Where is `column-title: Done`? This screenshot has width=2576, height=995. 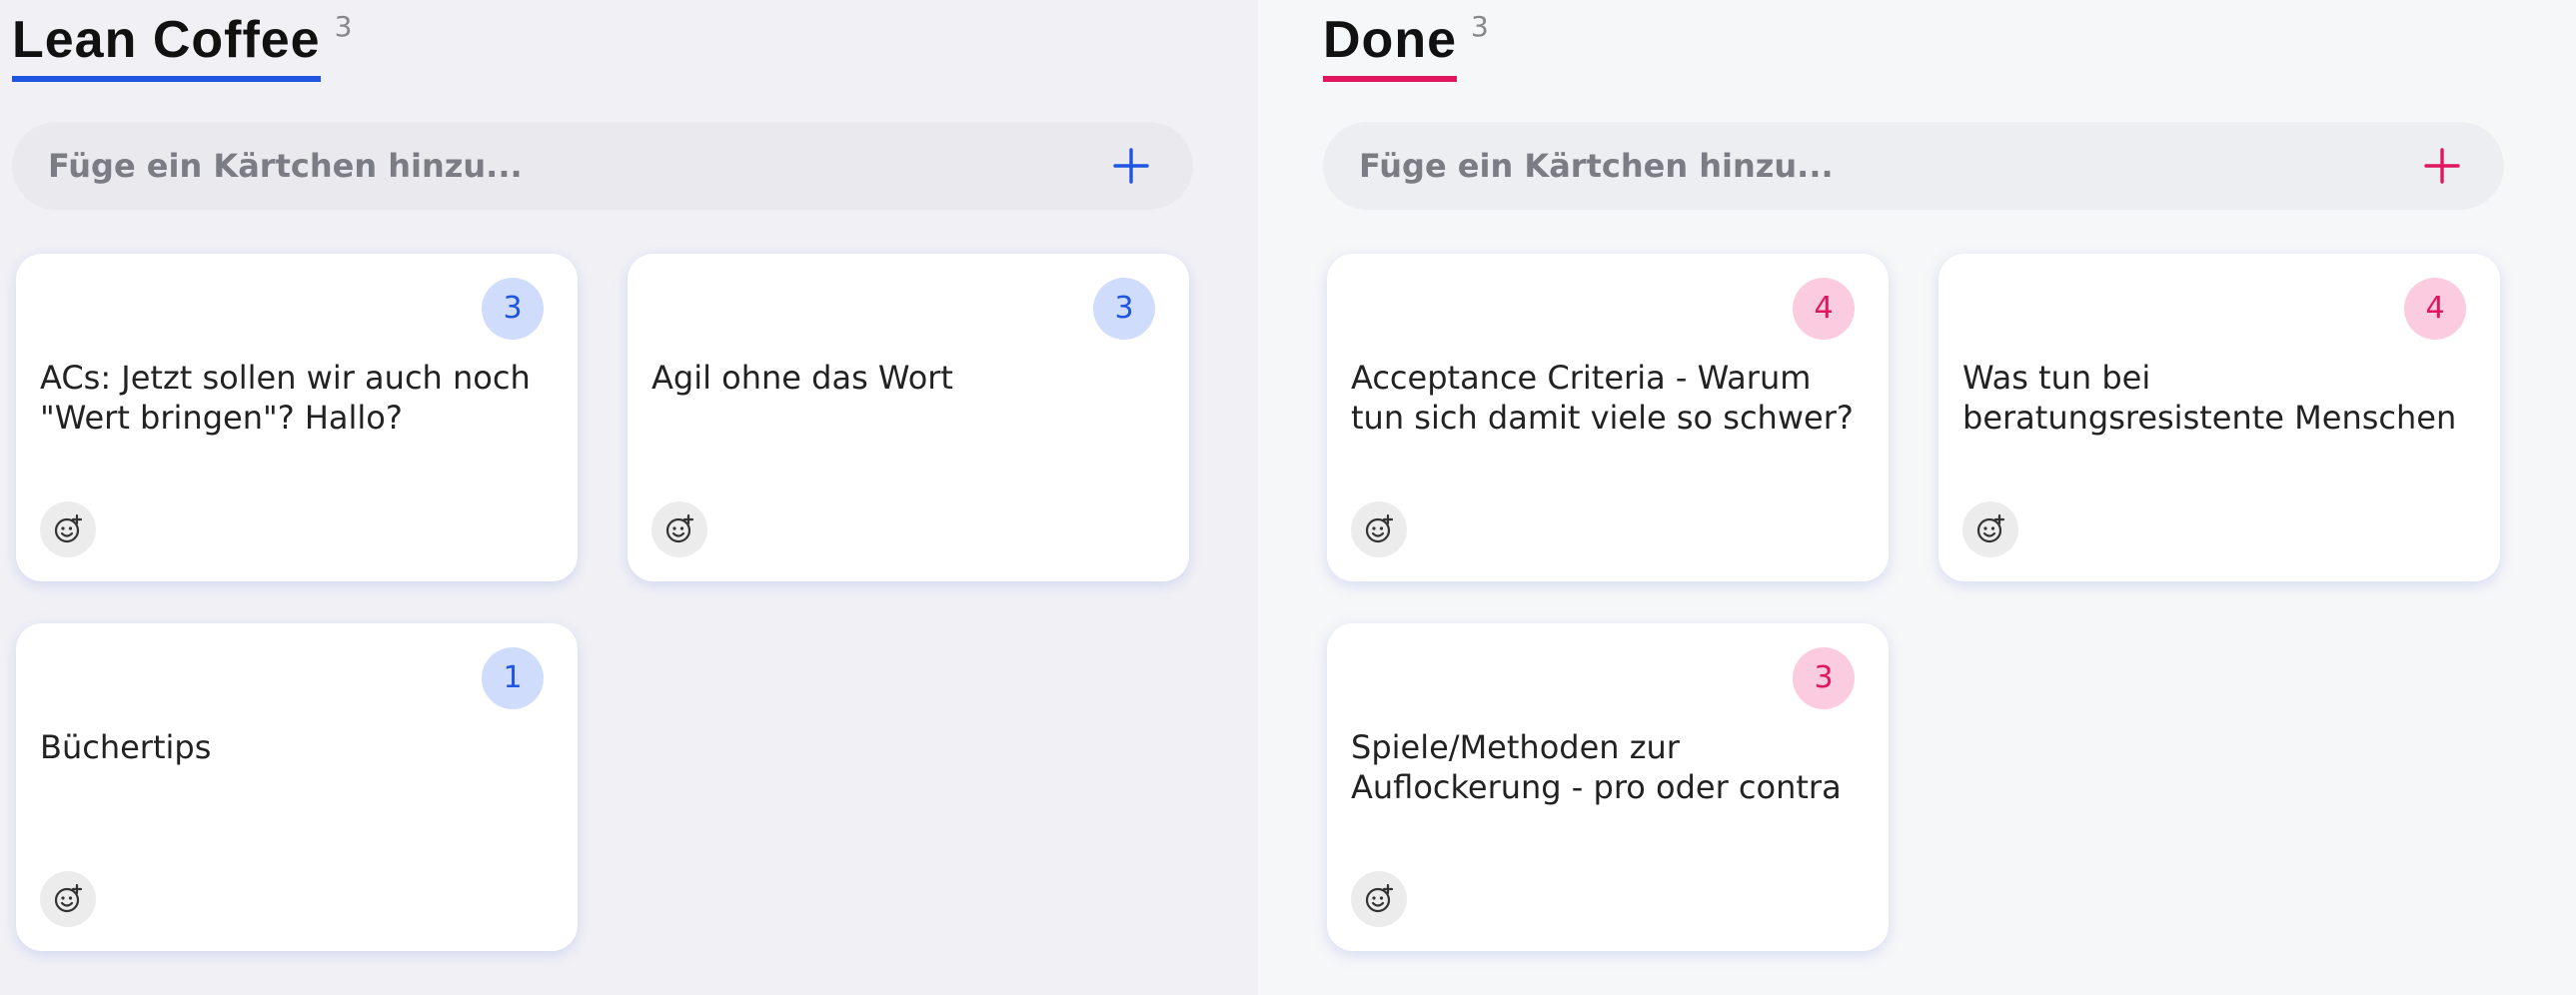
column-title: Done is located at coordinates (1390, 45).